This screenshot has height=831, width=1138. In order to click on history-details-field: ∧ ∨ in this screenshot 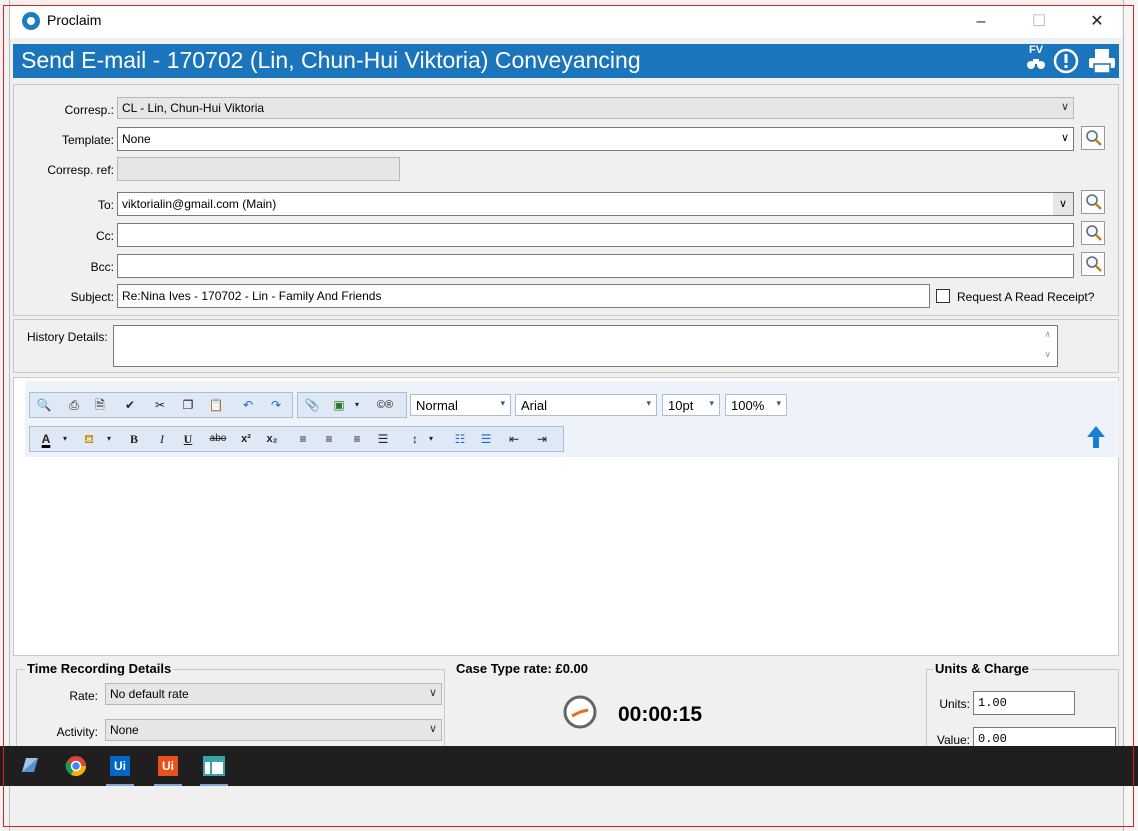, I will do `click(585, 346)`.